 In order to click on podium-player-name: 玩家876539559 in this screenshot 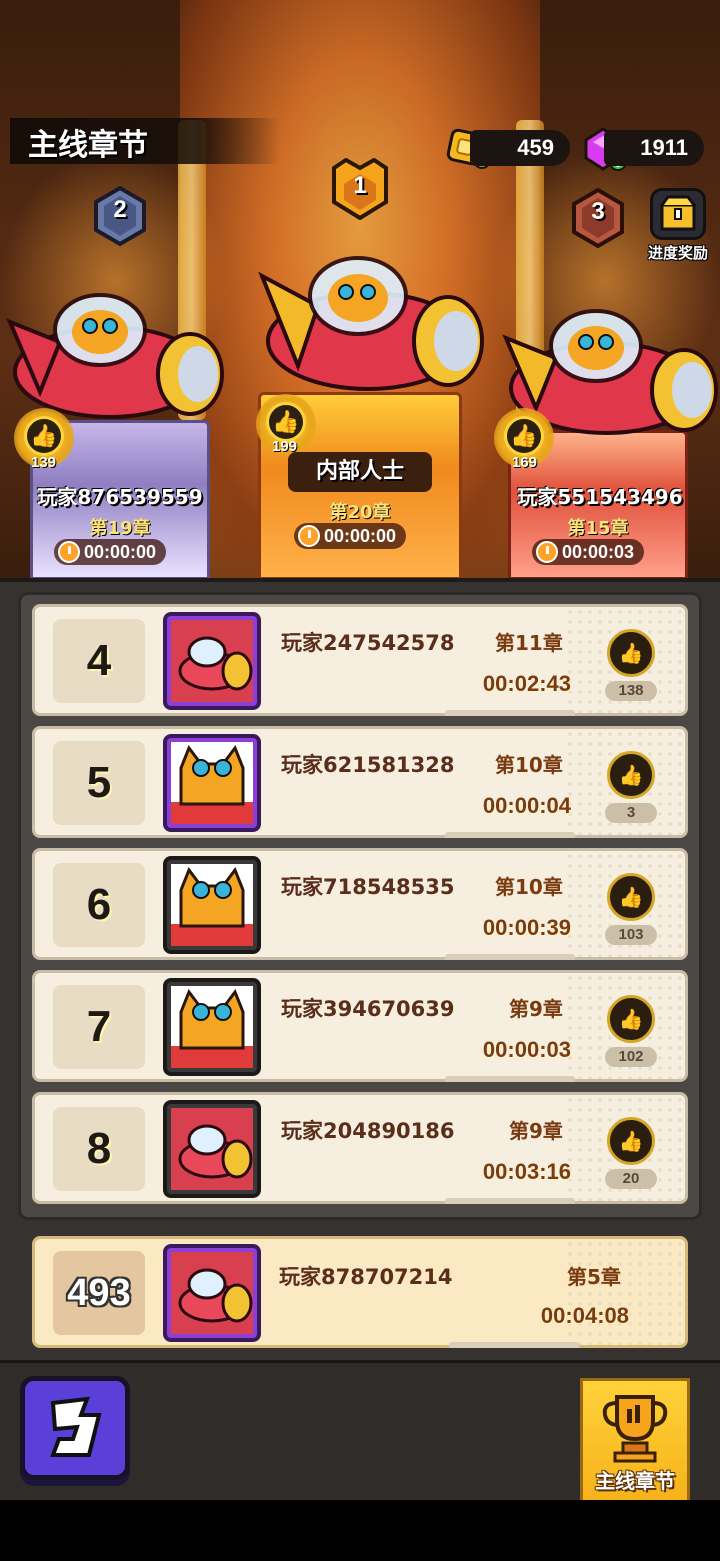, I will do `click(120, 497)`.